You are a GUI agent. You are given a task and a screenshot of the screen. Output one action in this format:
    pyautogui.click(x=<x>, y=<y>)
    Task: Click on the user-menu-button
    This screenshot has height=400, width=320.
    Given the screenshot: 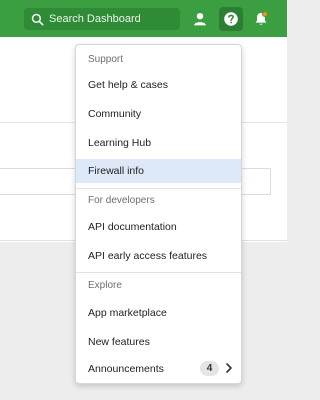 What is the action you would take?
    pyautogui.click(x=200, y=19)
    